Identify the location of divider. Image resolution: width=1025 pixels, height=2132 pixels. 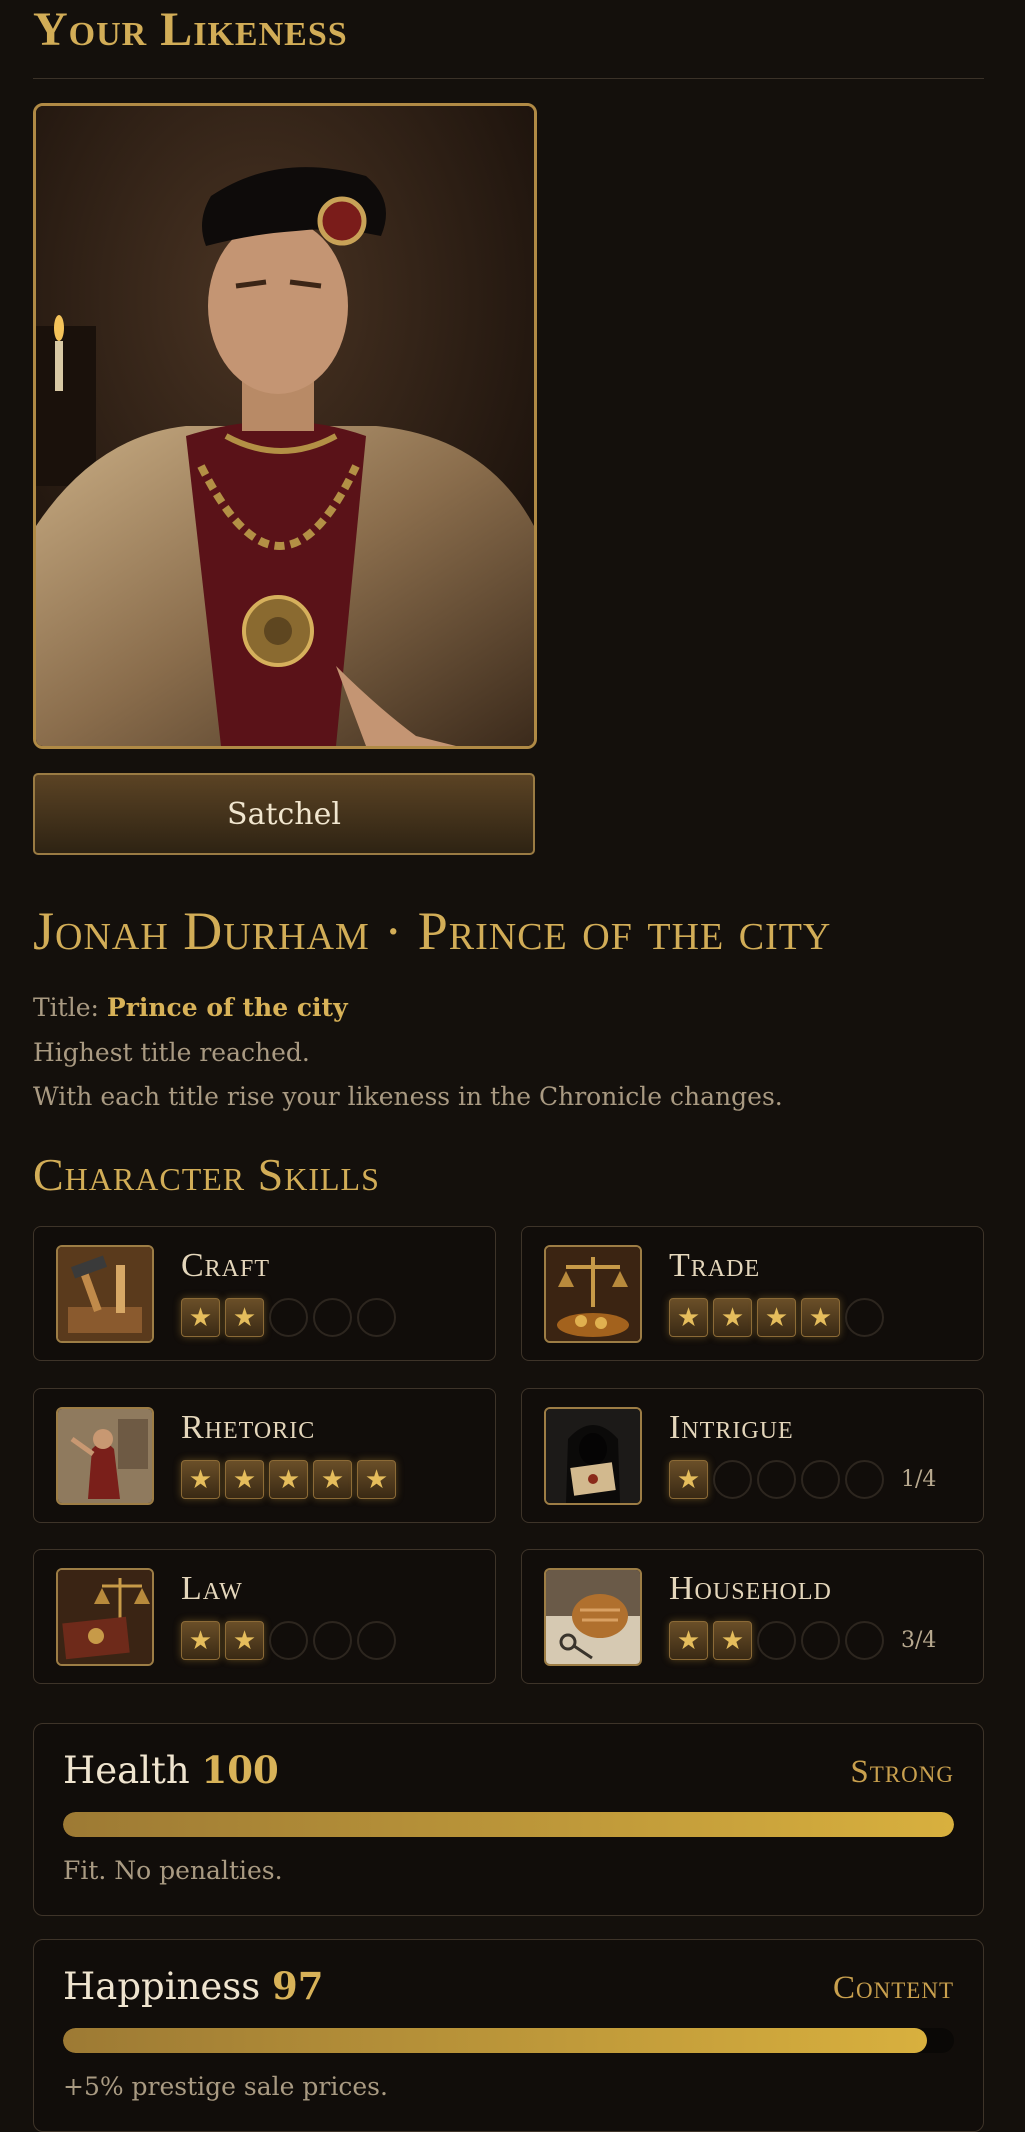
(508, 78).